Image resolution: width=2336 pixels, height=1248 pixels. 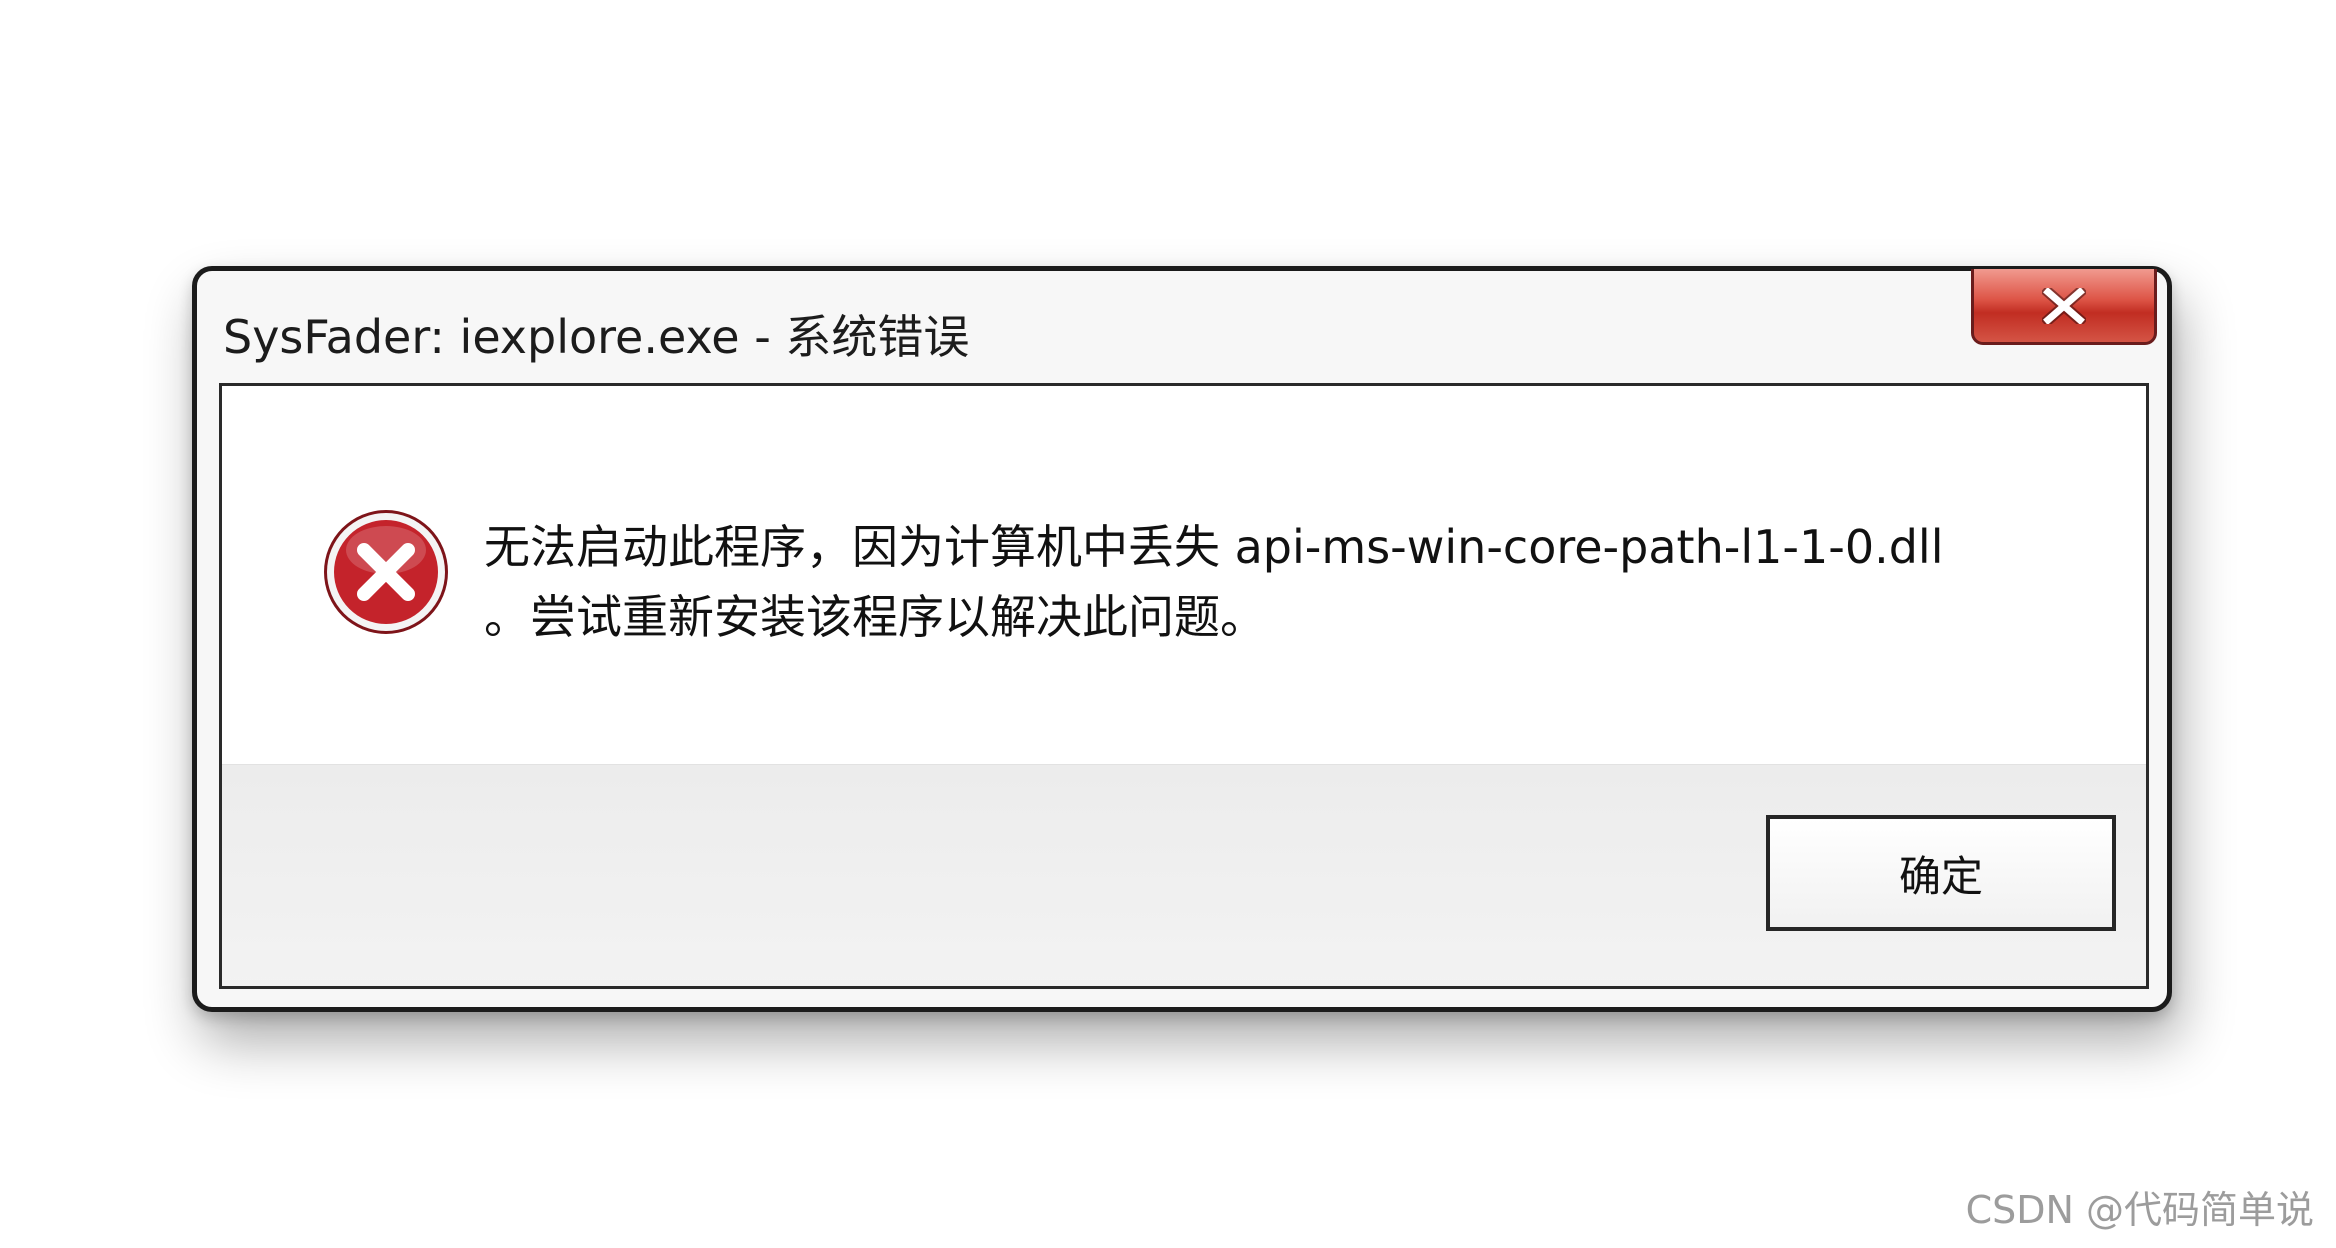 I want to click on close-icon, so click(x=2064, y=305).